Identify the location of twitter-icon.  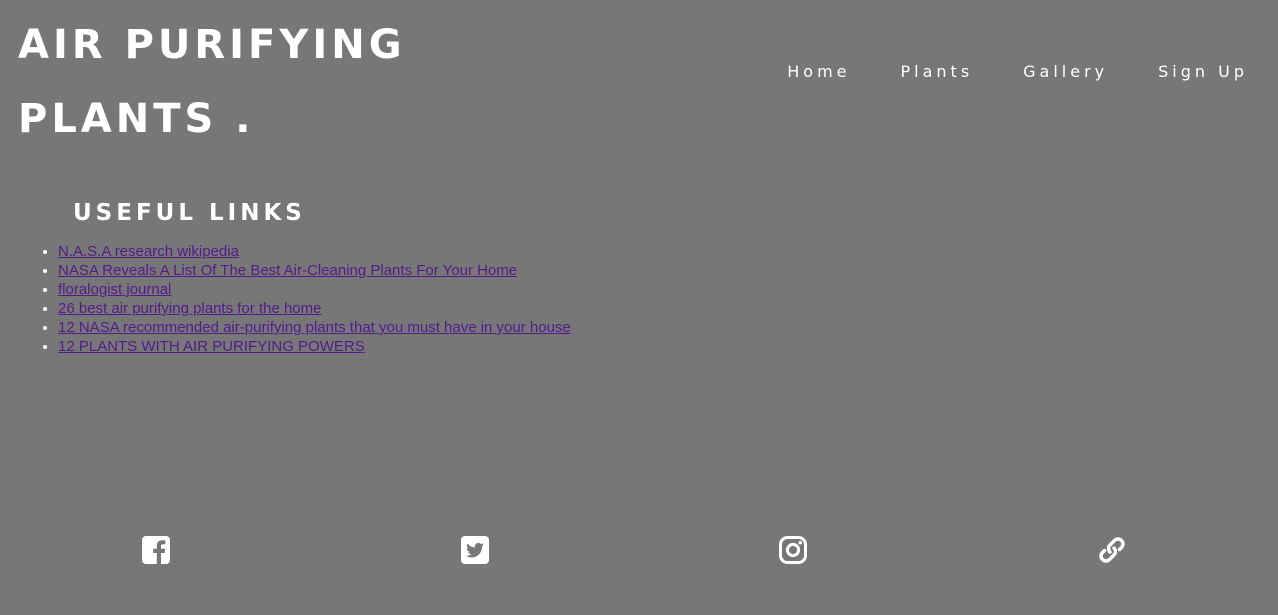
(475, 550).